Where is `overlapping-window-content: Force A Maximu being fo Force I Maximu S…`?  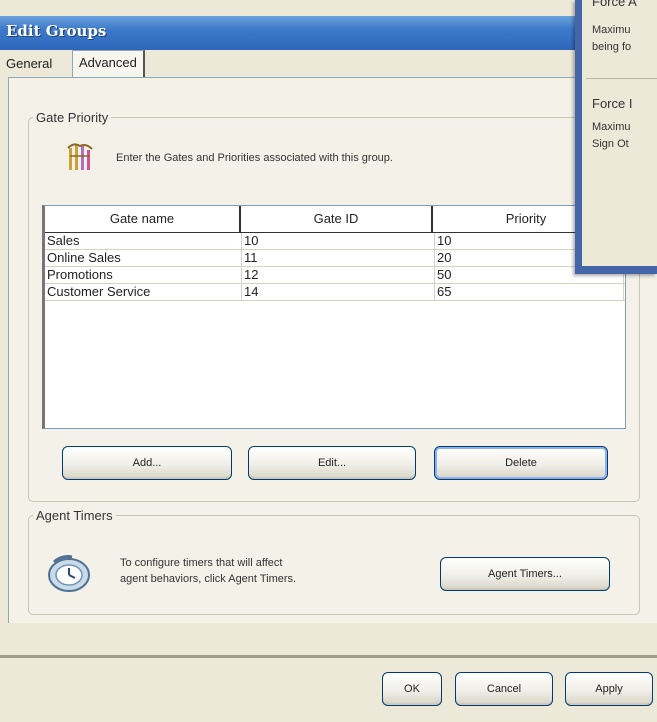 overlapping-window-content: Force A Maximu being fo Force I Maximu S… is located at coordinates (619, 133).